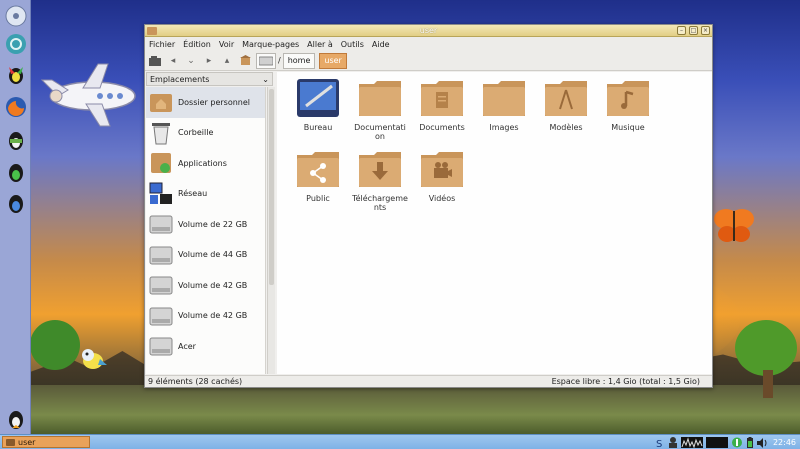 The image size is (800, 449). What do you see at coordinates (766, 348) in the screenshot?
I see `wallpaper-tree-right` at bounding box center [766, 348].